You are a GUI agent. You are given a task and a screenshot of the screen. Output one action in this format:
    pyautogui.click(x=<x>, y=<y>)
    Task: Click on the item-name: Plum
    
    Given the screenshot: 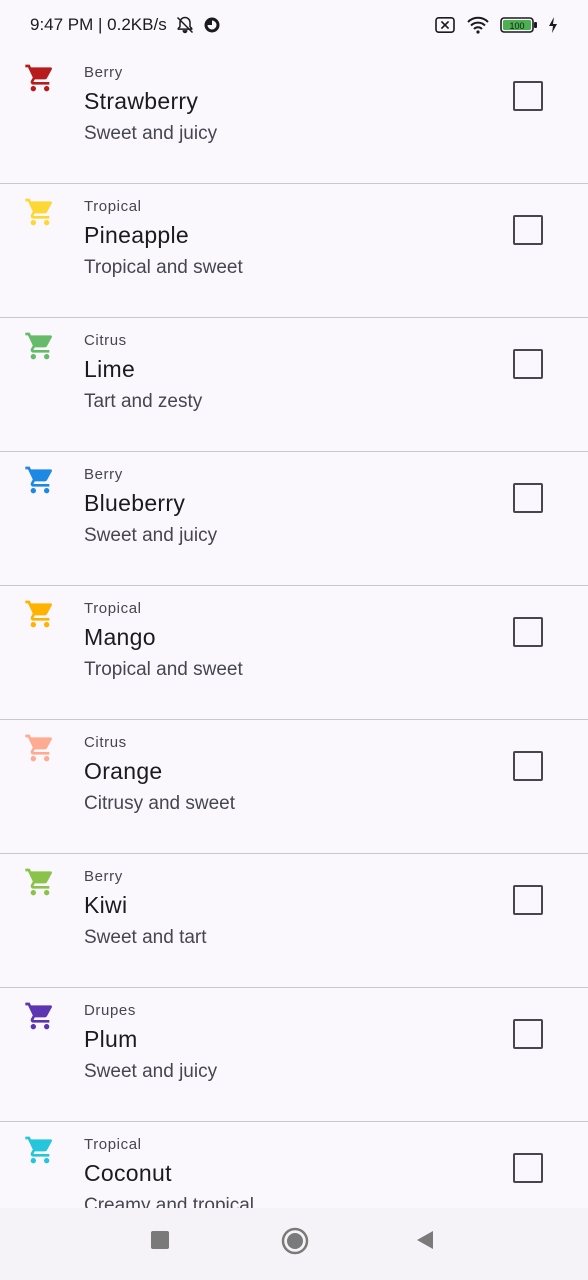 What is the action you would take?
    pyautogui.click(x=111, y=1039)
    